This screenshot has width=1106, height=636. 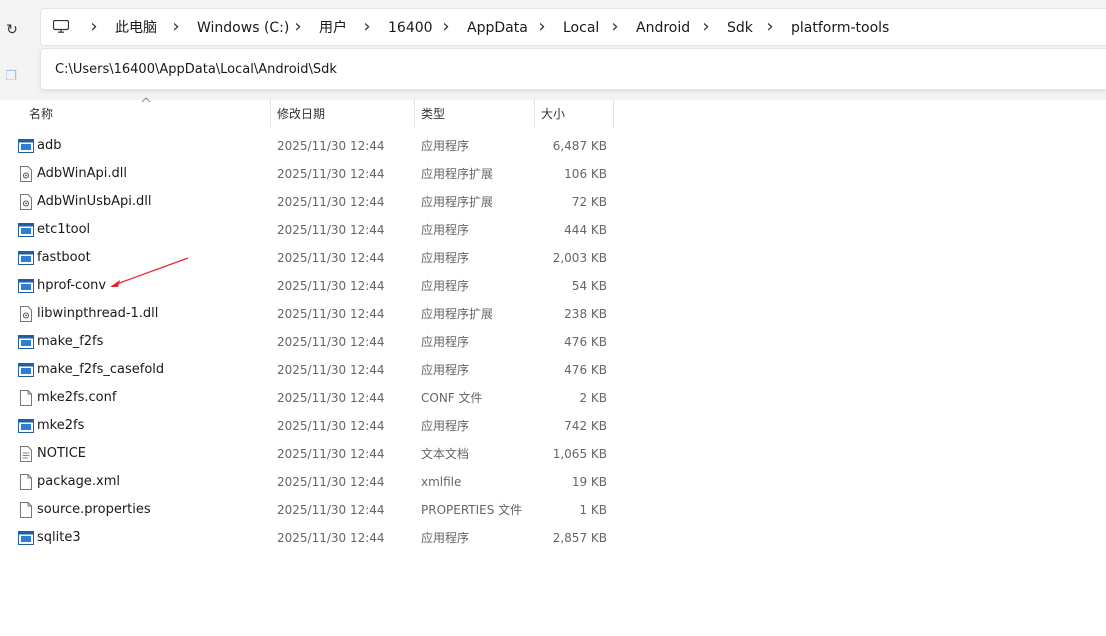 I want to click on breadcrumb-item: Local, so click(x=581, y=28).